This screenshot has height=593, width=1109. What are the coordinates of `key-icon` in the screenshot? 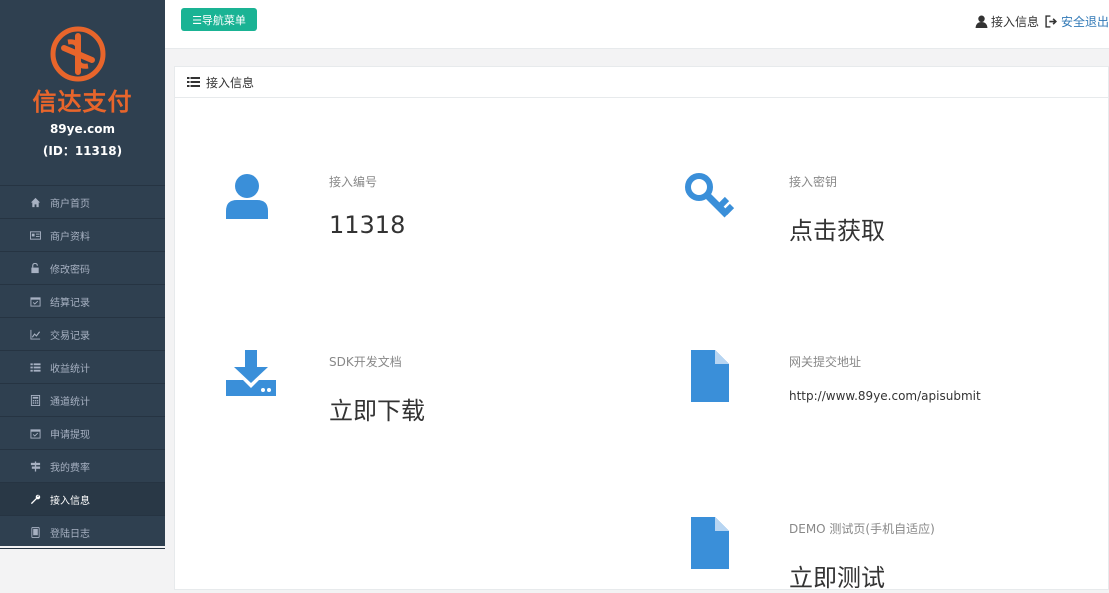 It's located at (710, 195).